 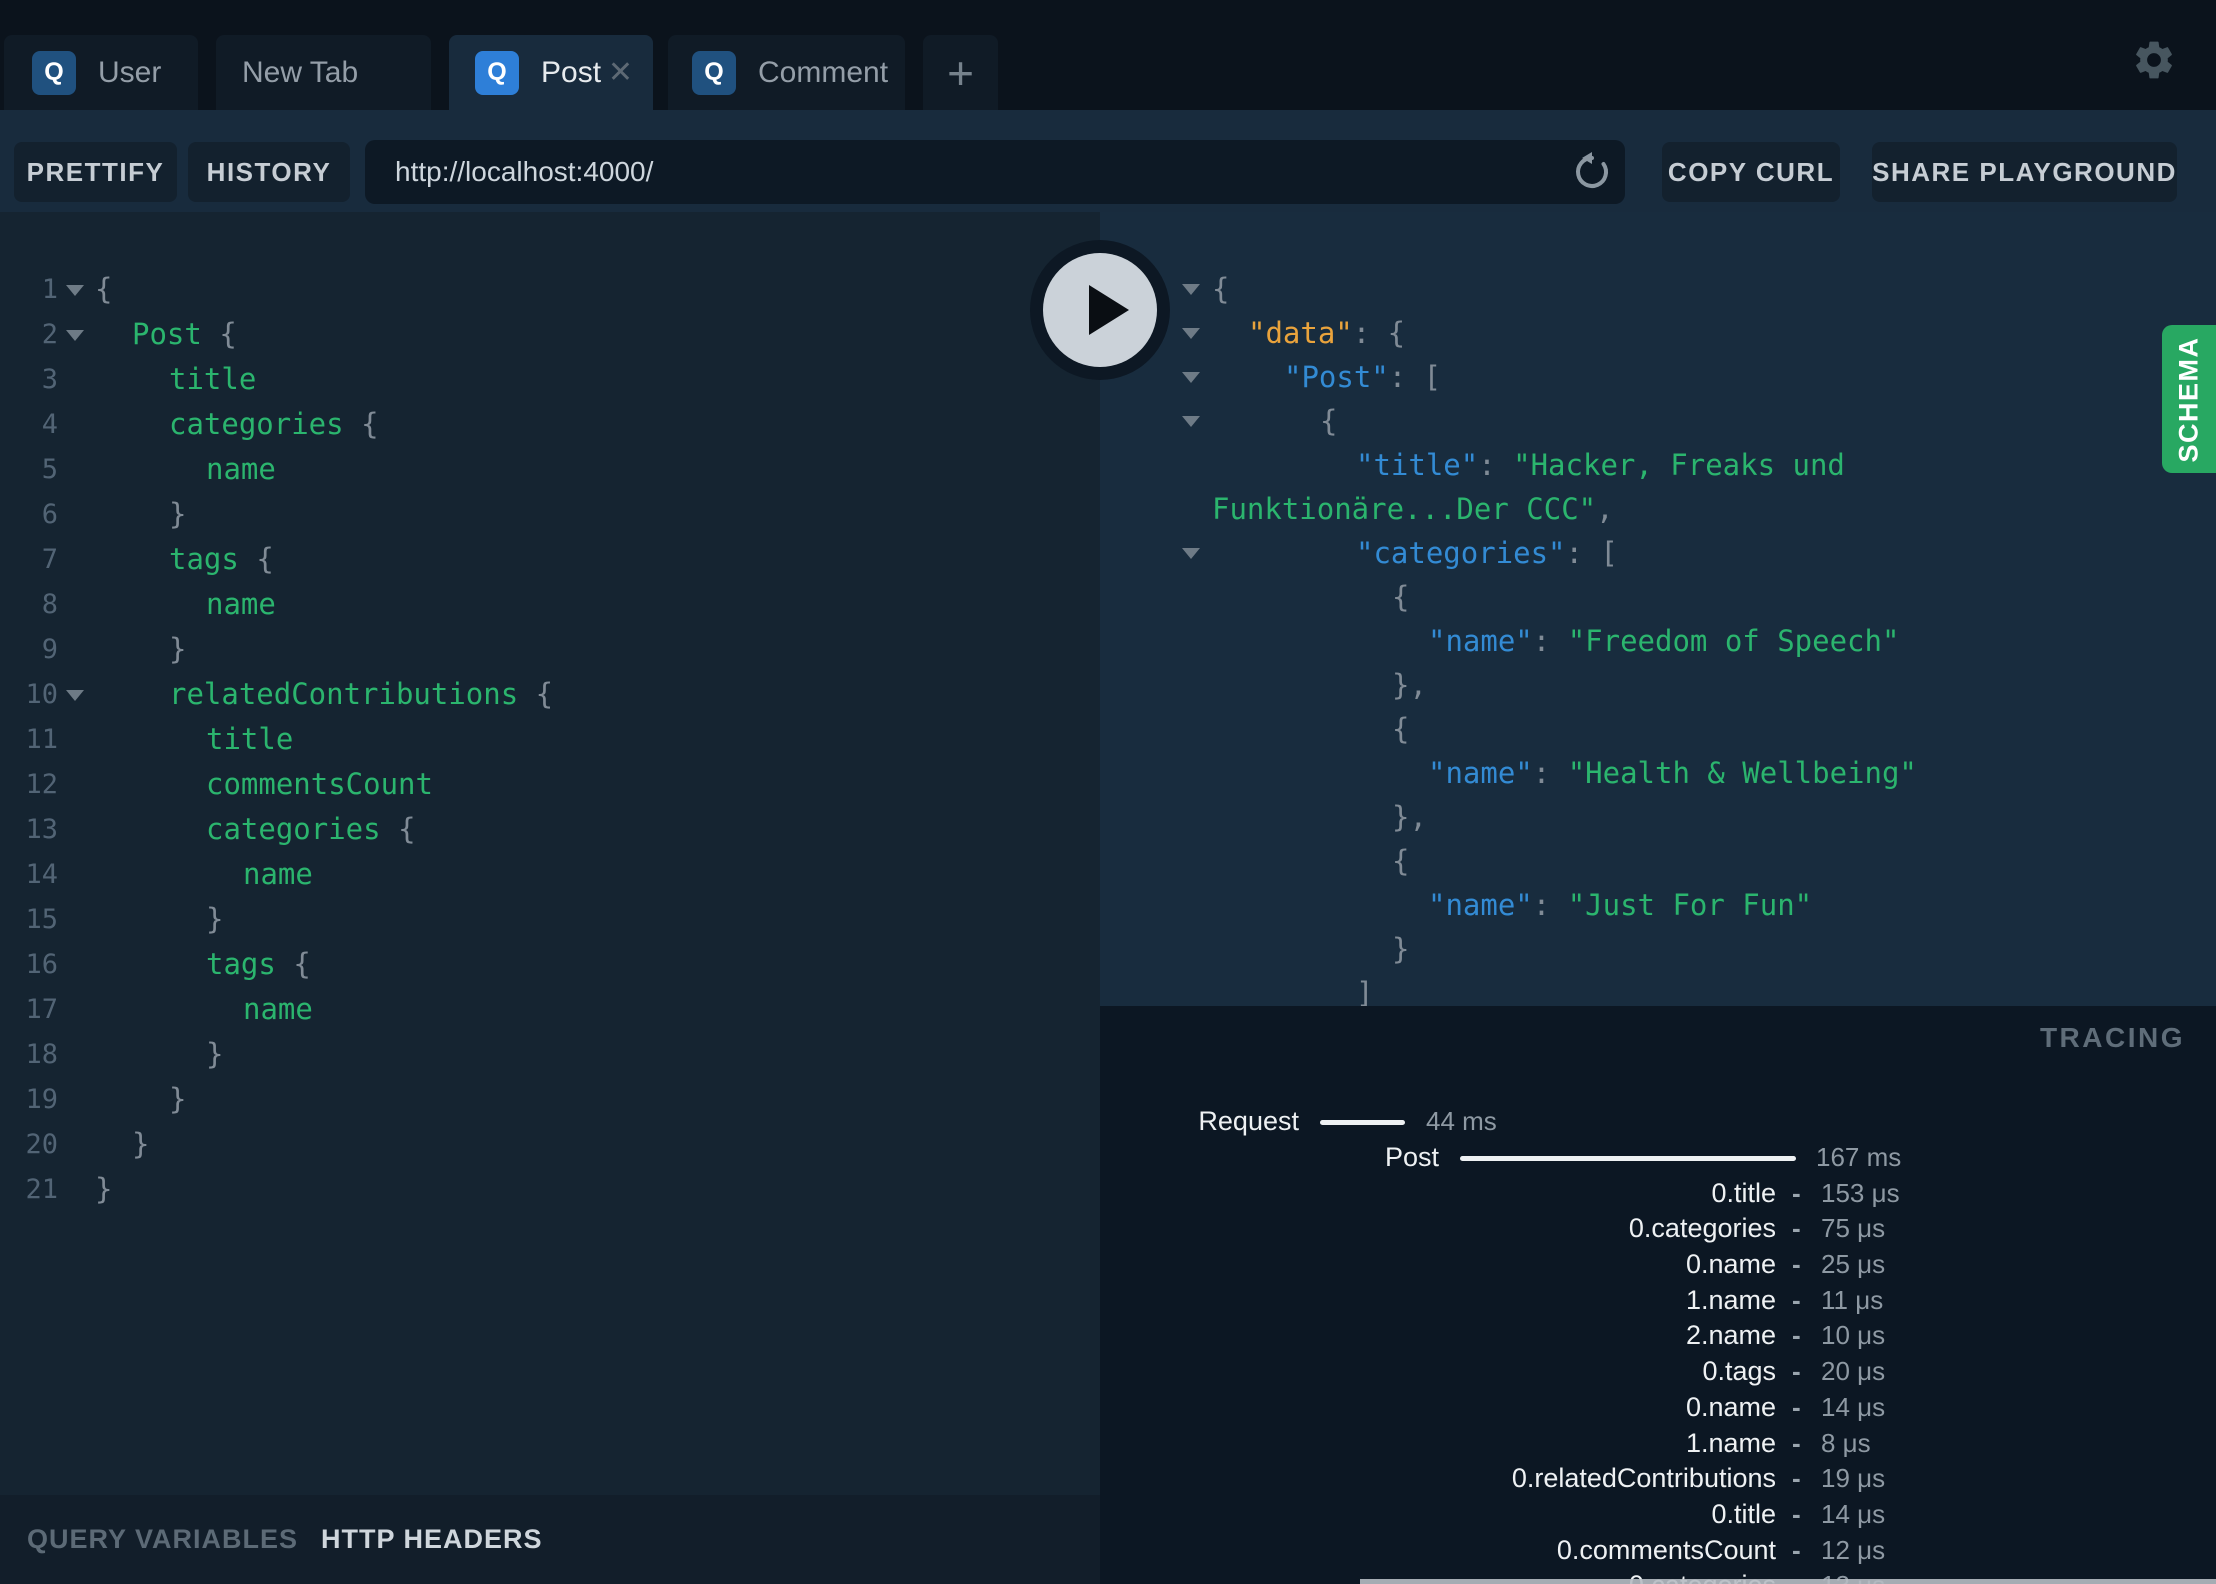 I want to click on tracing-duration-bar, so click(x=1362, y=1122).